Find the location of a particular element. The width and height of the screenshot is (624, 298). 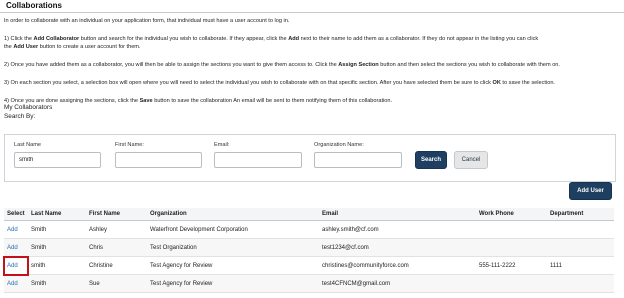

organization-cell: Waterfront Development Corporation is located at coordinates (233, 229).